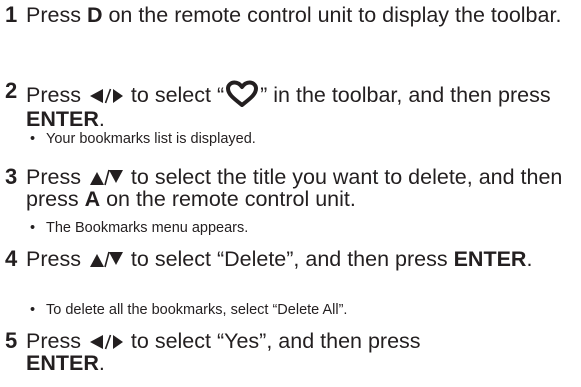  I want to click on step-note-text: Your bookmarks list is displayed., so click(151, 139).